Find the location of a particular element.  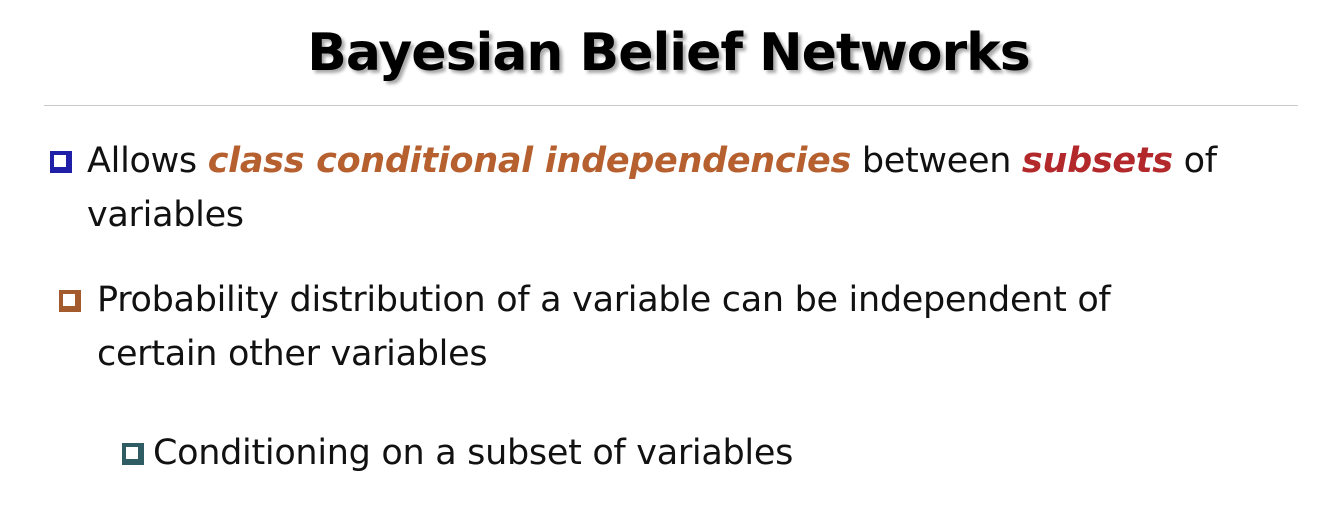

bullet-3-square-icon is located at coordinates (133, 454).